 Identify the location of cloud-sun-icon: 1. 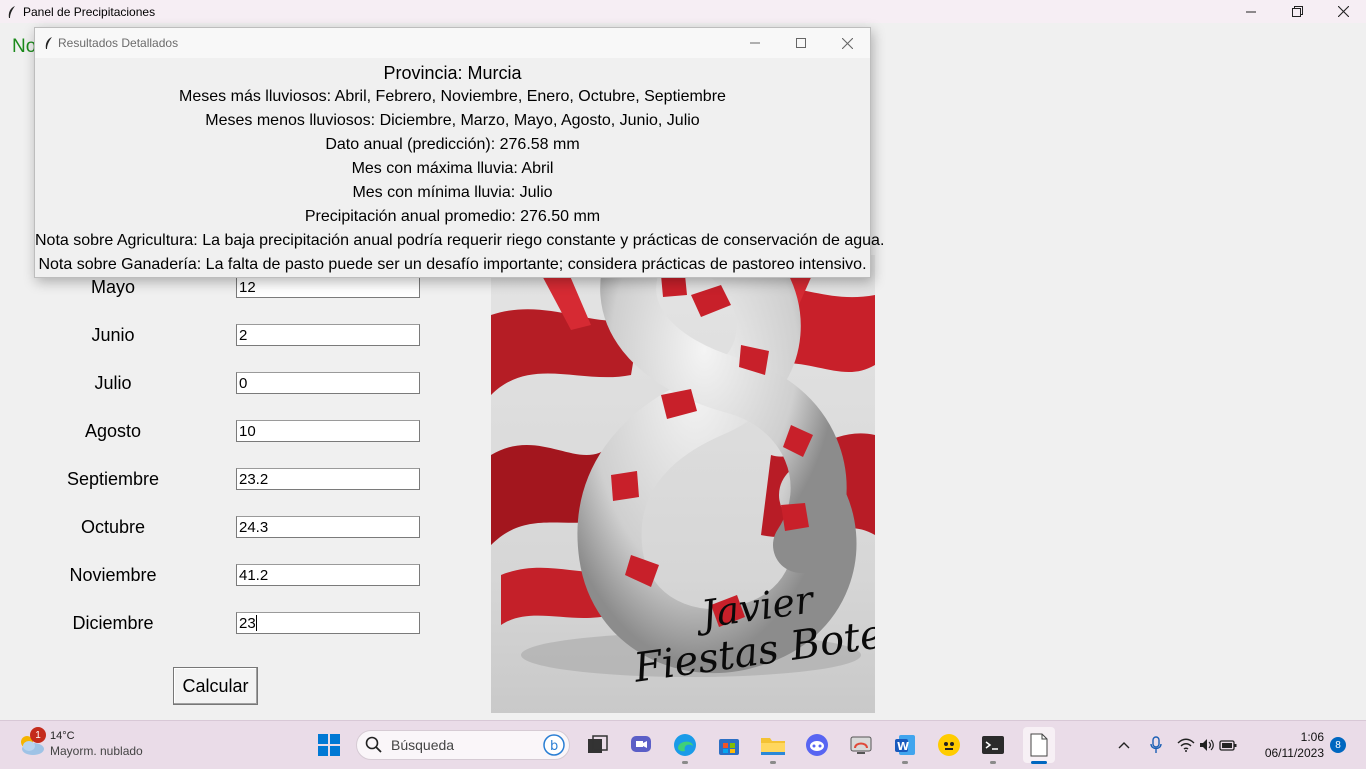
(31, 743).